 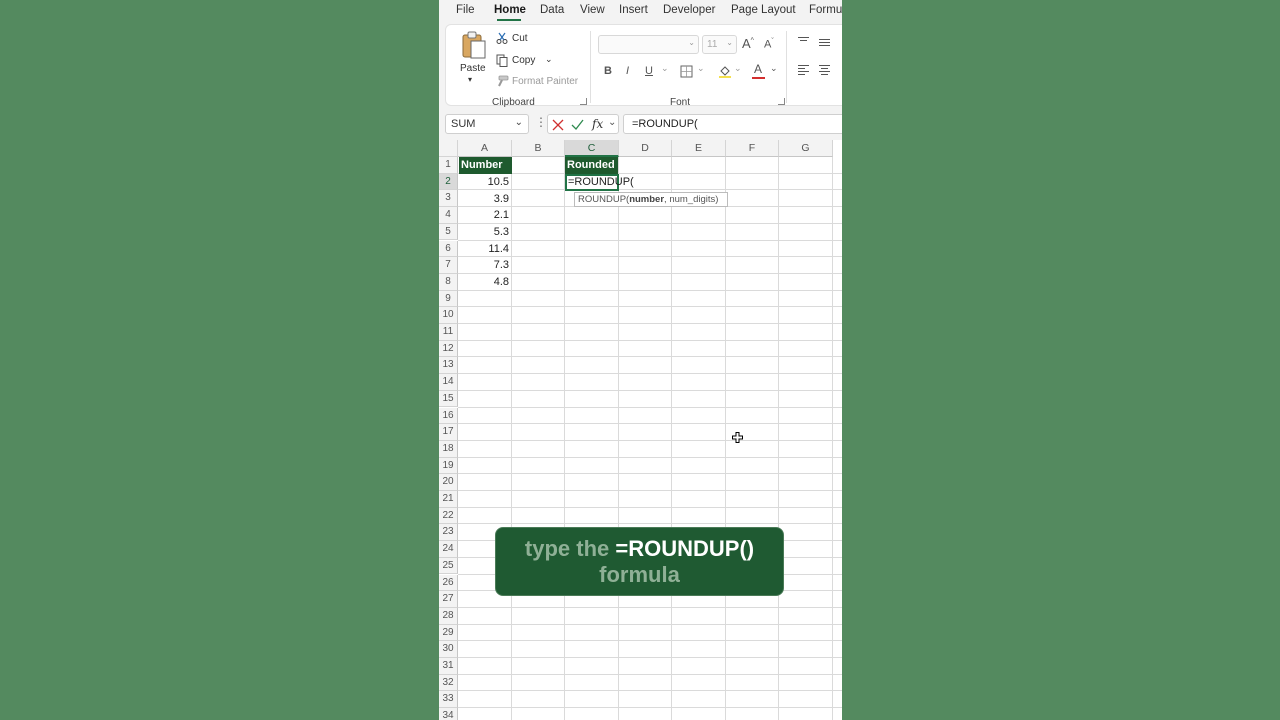 What do you see at coordinates (448, 148) in the screenshot?
I see `select-all-corner` at bounding box center [448, 148].